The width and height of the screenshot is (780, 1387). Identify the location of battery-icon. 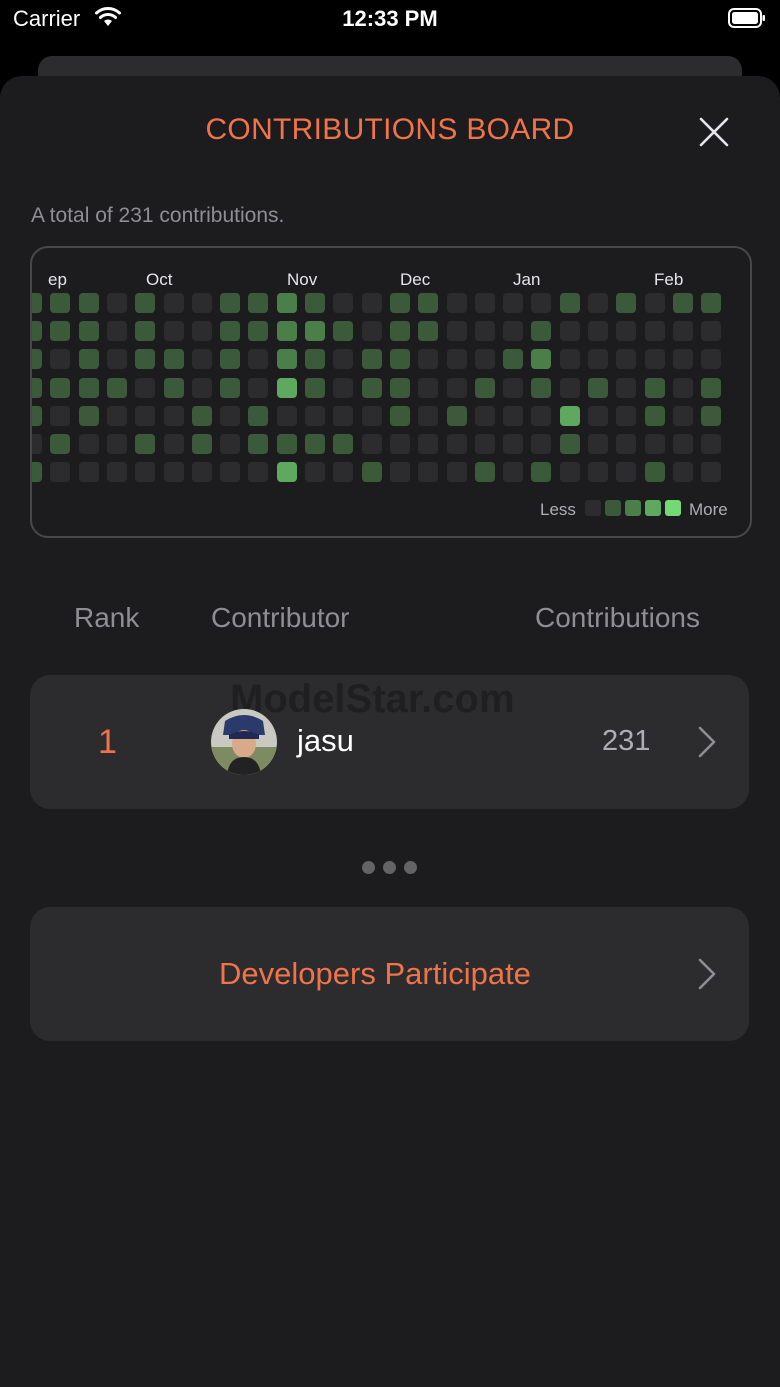
(746, 18).